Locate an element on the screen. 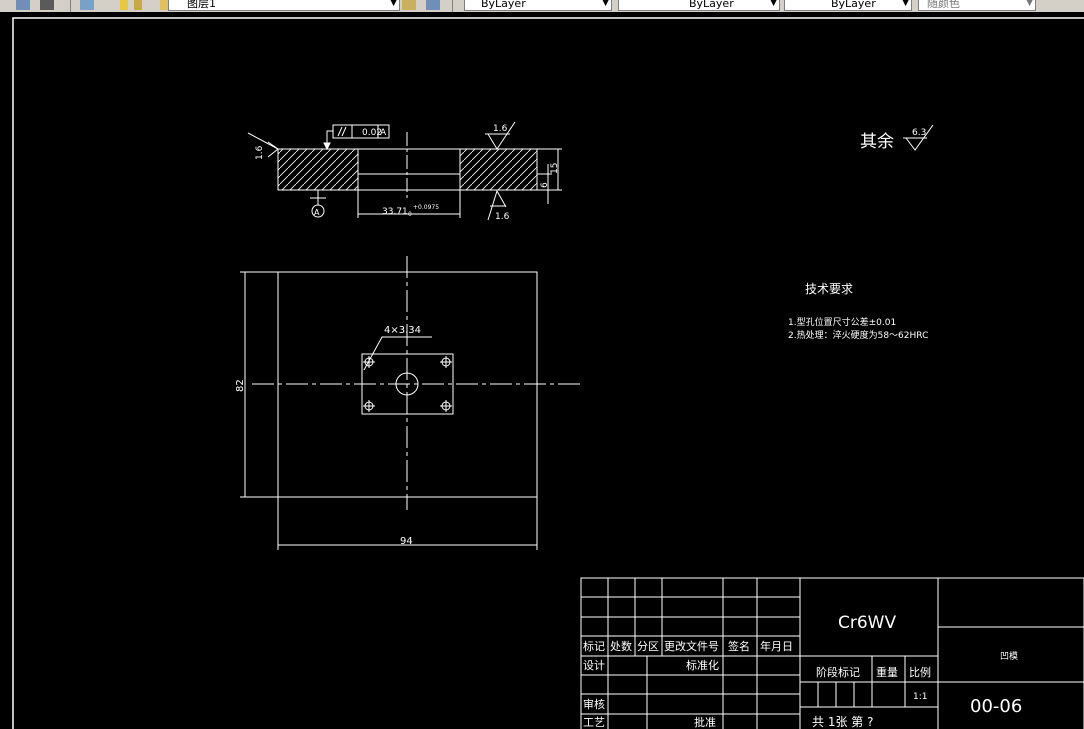 The width and height of the screenshot is (1084, 729). sun-icon is located at coordinates (138, 5).